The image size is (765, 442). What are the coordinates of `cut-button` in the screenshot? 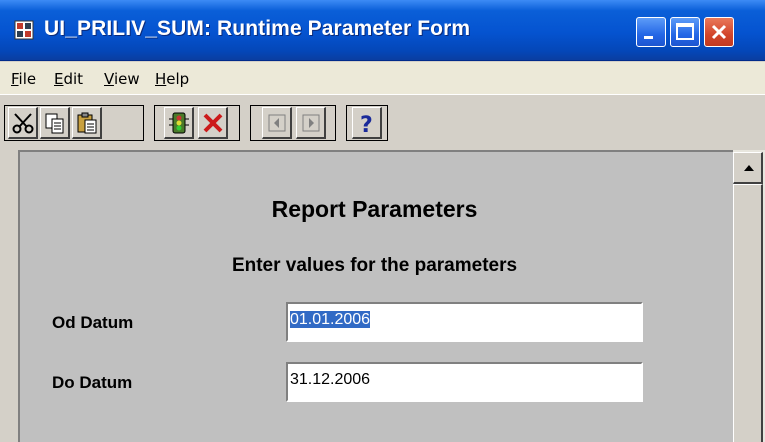 It's located at (23, 123).